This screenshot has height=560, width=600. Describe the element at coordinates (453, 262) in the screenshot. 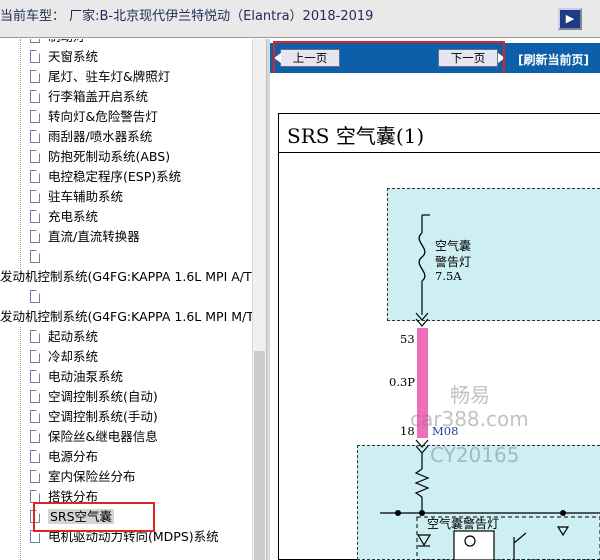

I see `fuse-name-line2: 警告灯` at that location.